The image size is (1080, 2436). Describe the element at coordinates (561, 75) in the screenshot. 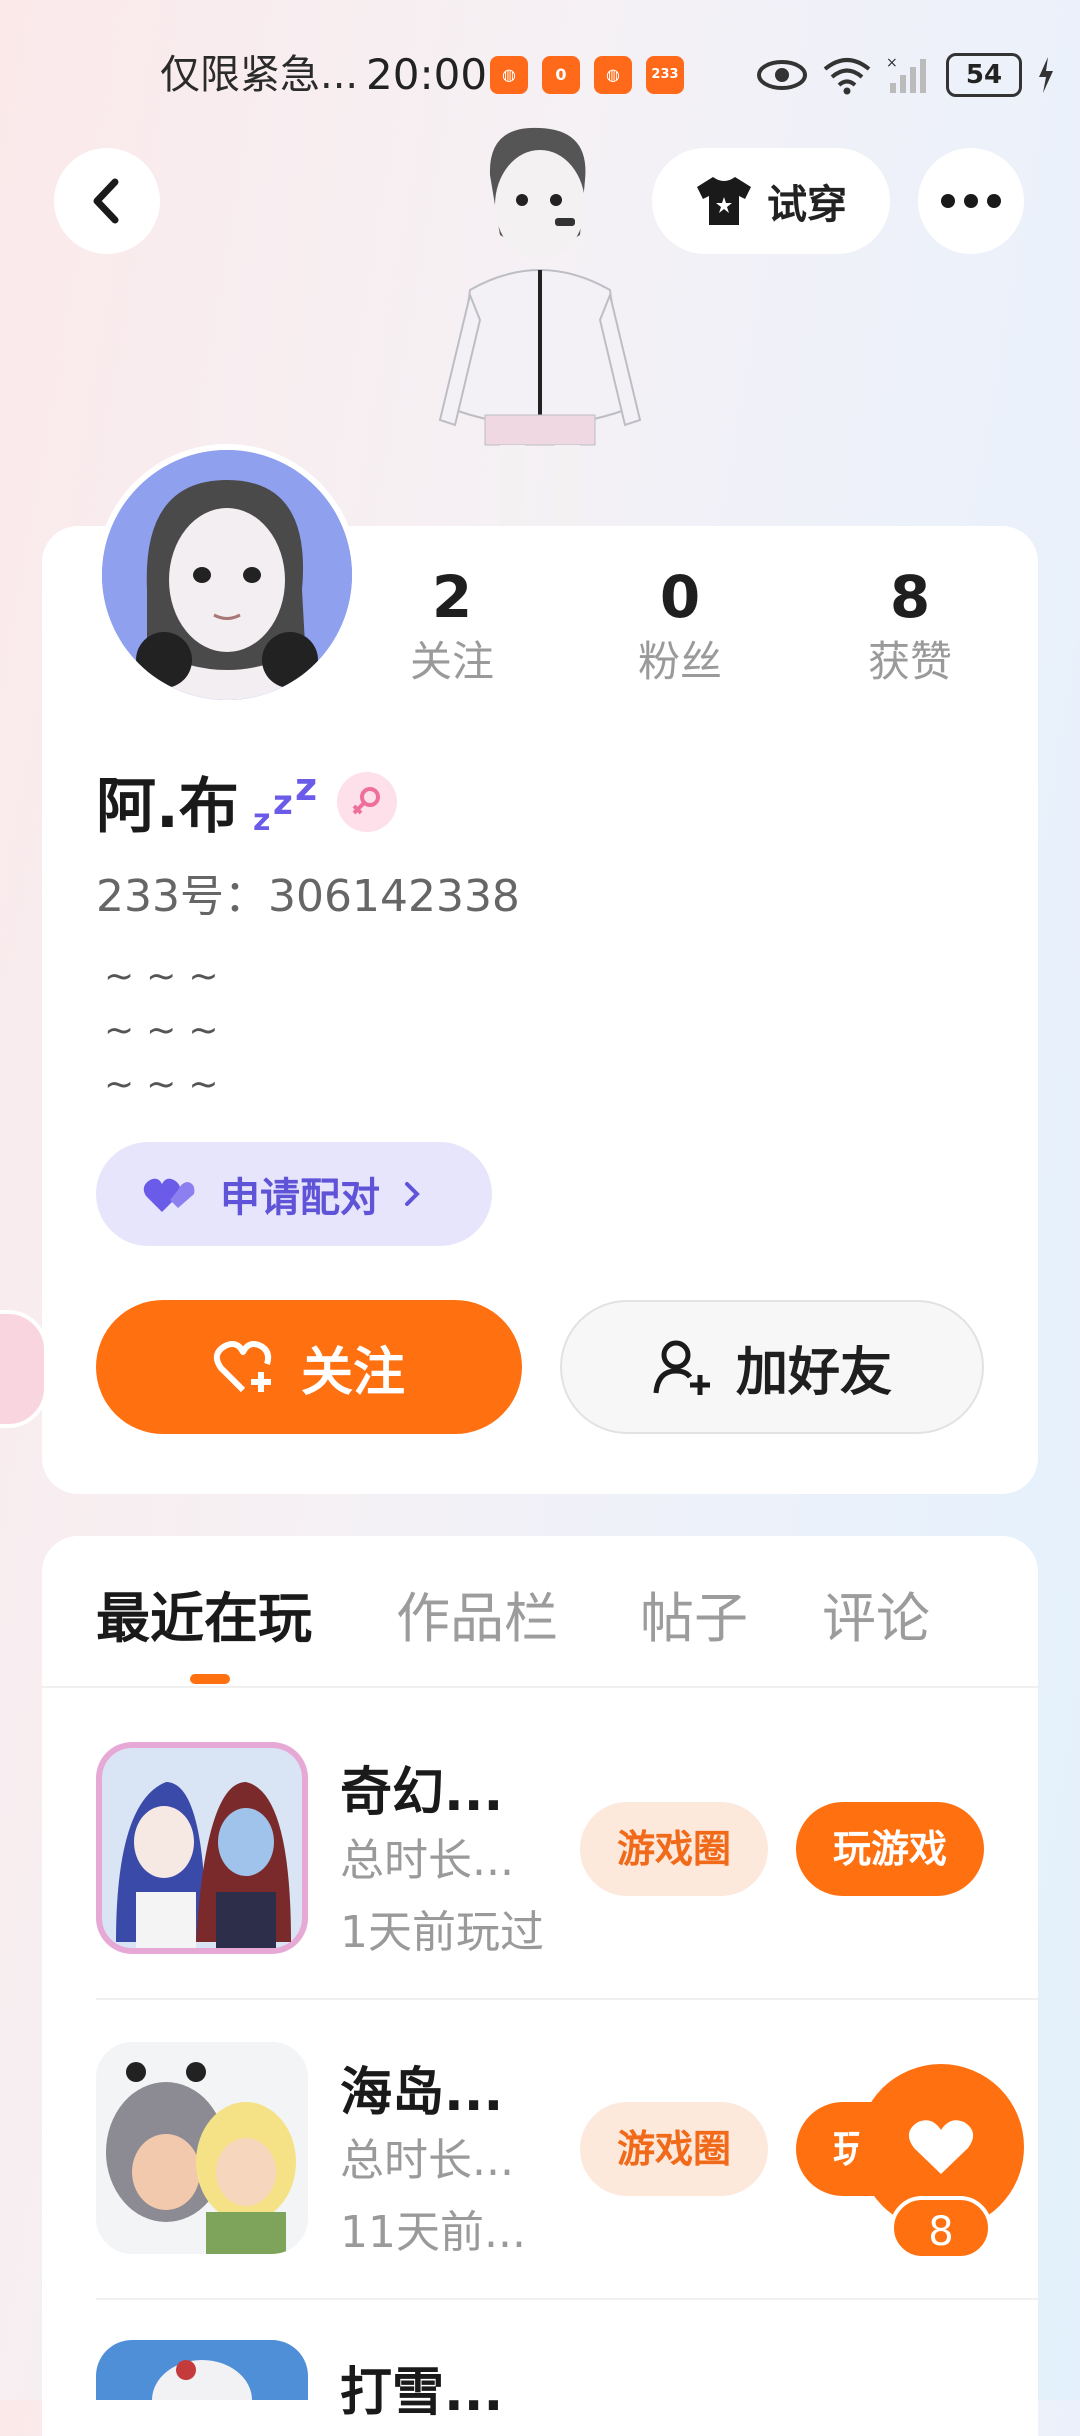

I see `app-notification-icon: 0` at that location.